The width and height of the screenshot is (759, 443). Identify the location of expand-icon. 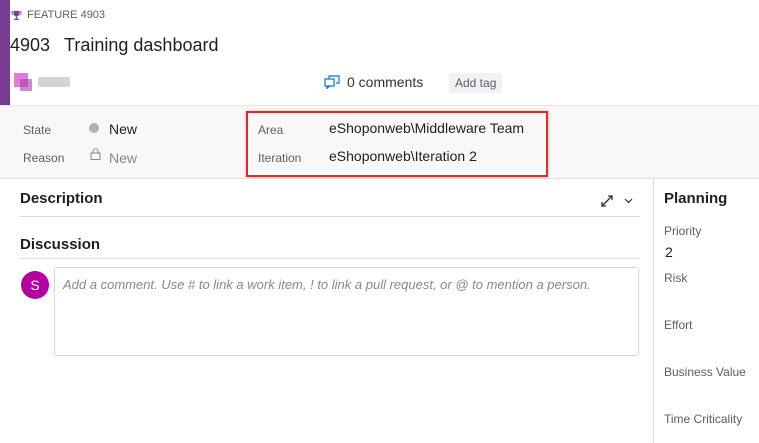
(607, 201).